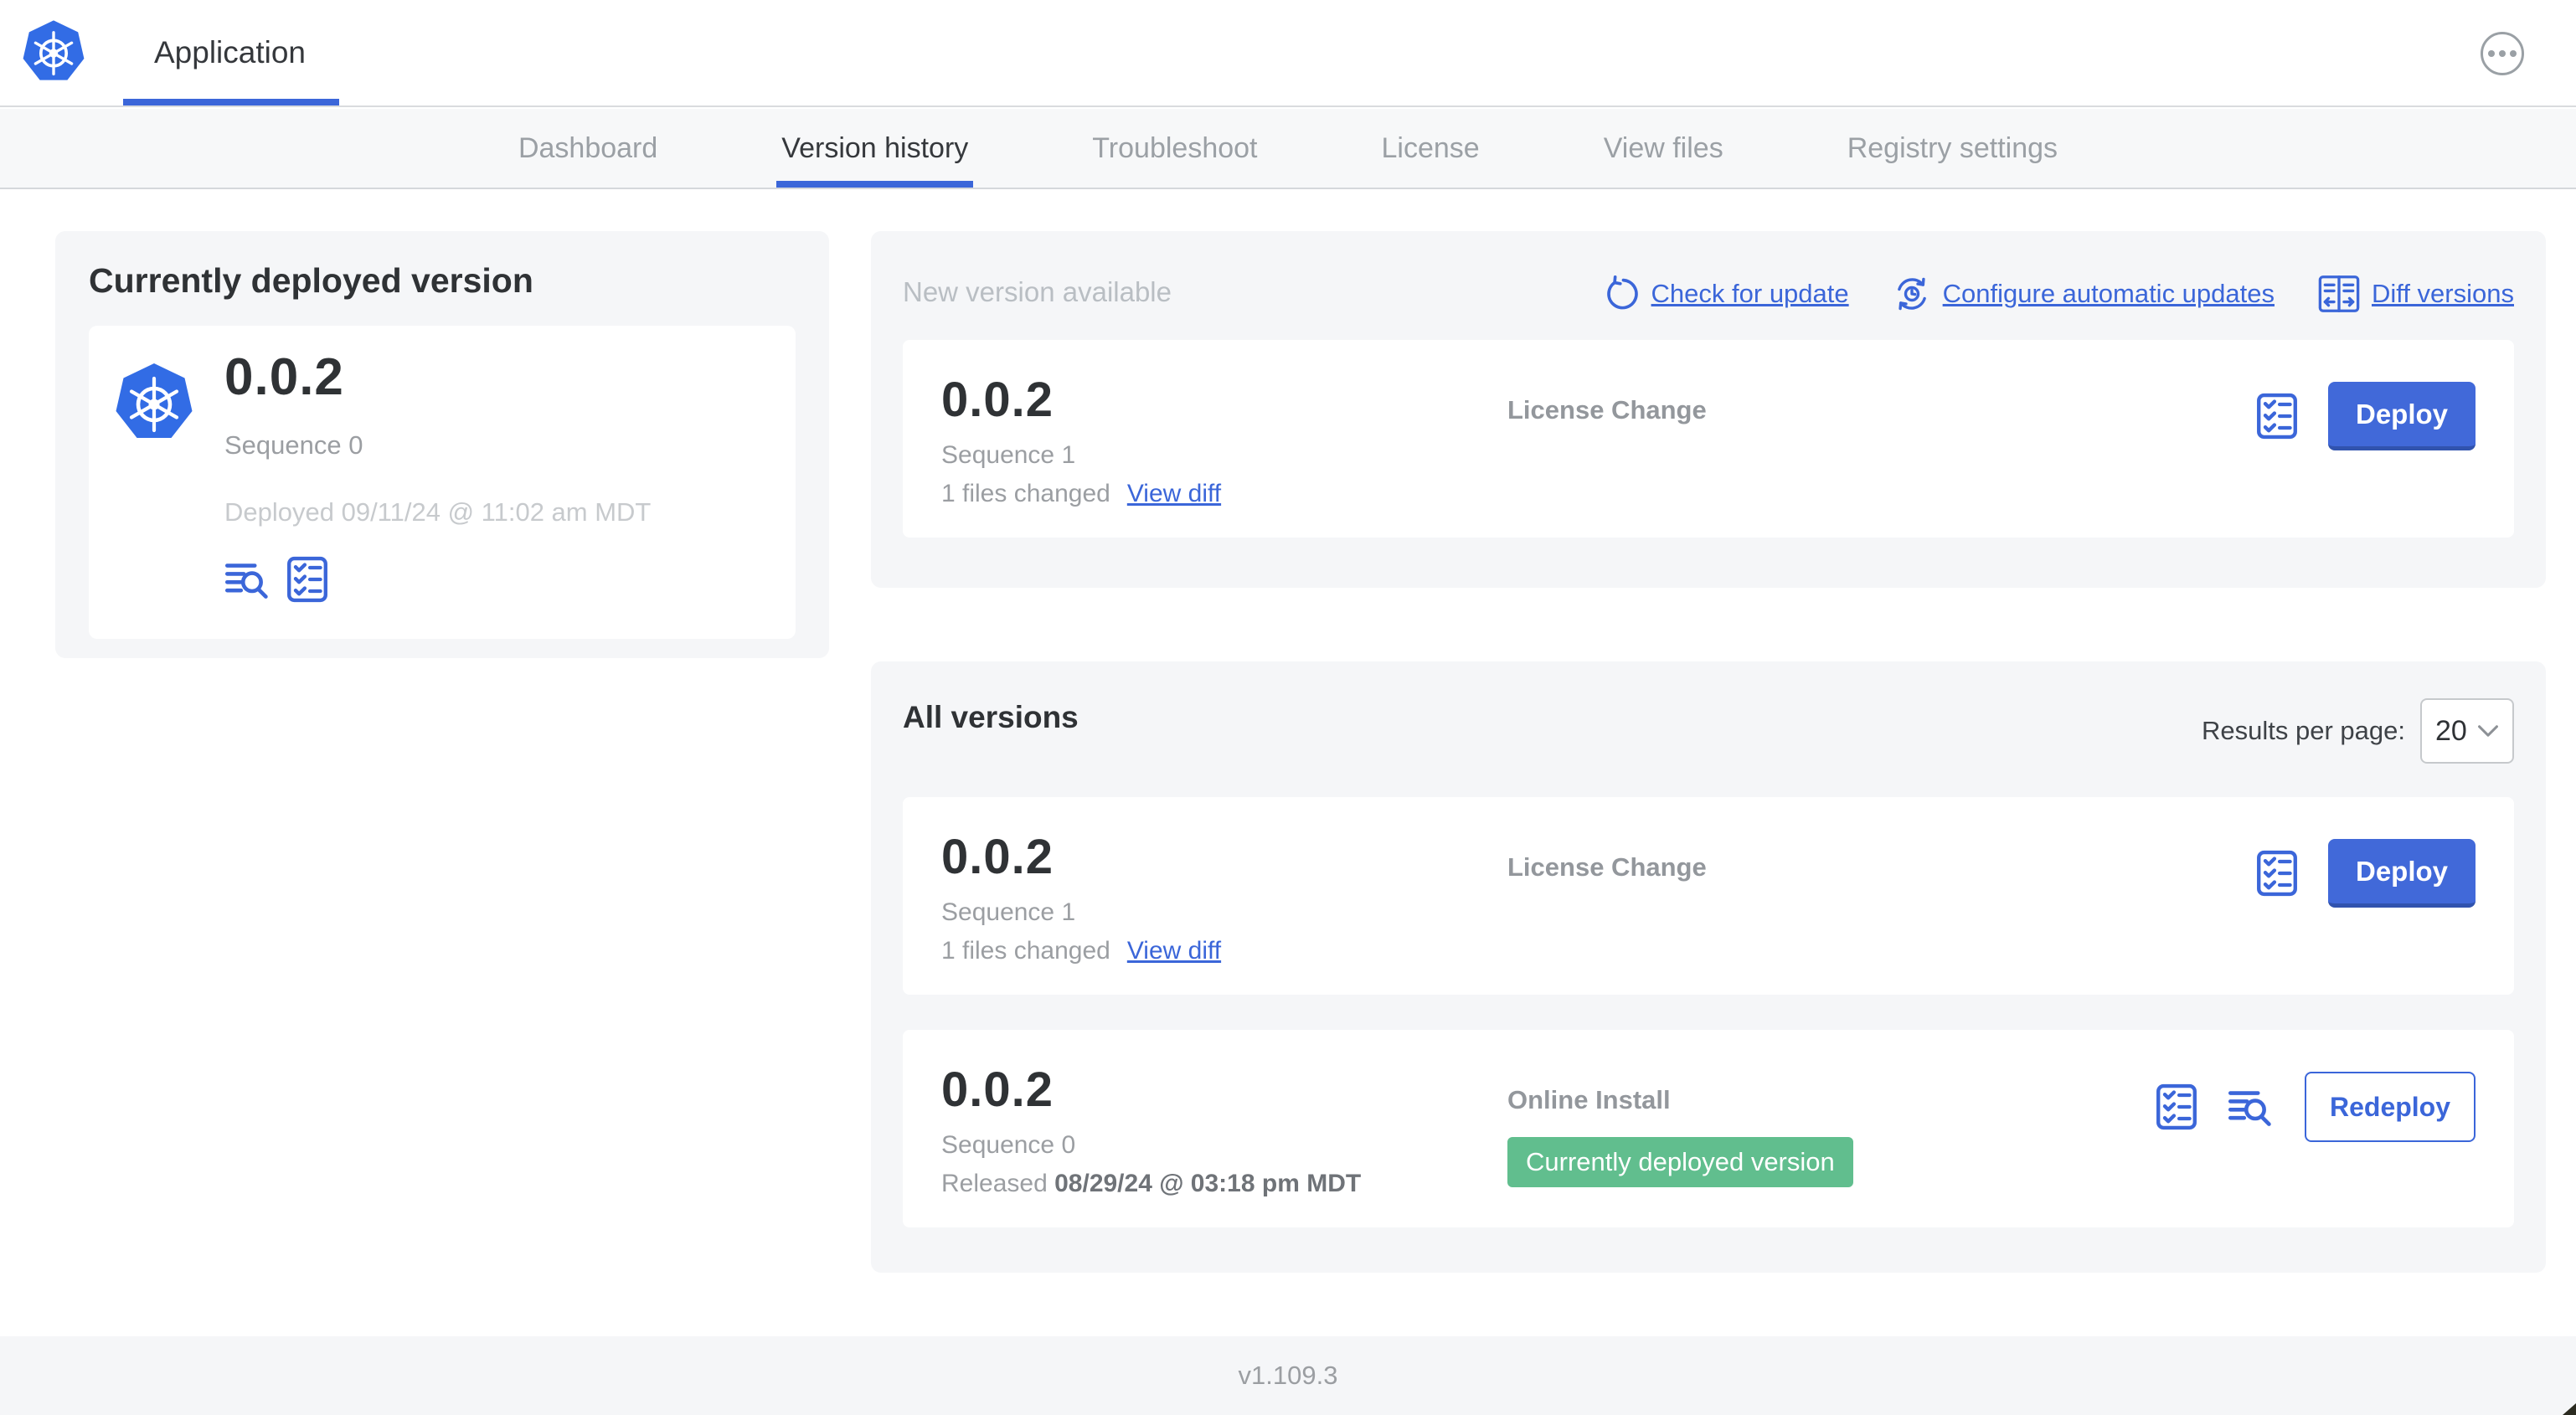 The height and width of the screenshot is (1415, 2576). I want to click on released-timestamp: Released 08/29/24 @ 03:18 pm MDT, so click(1151, 1183).